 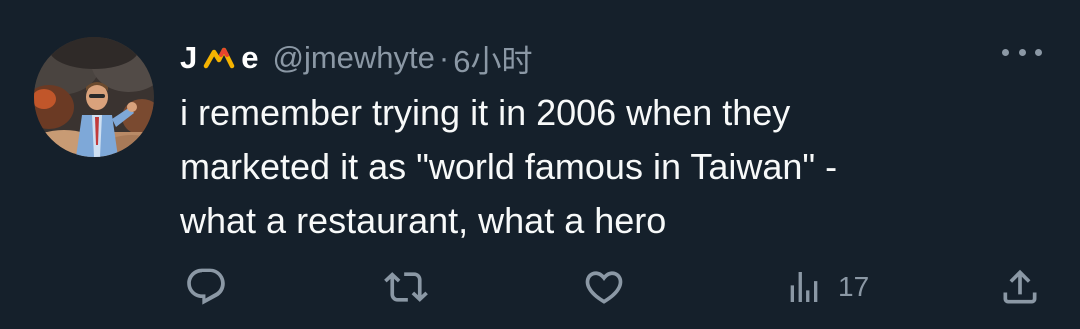 I want to click on views-button: 17, so click(x=826, y=287).